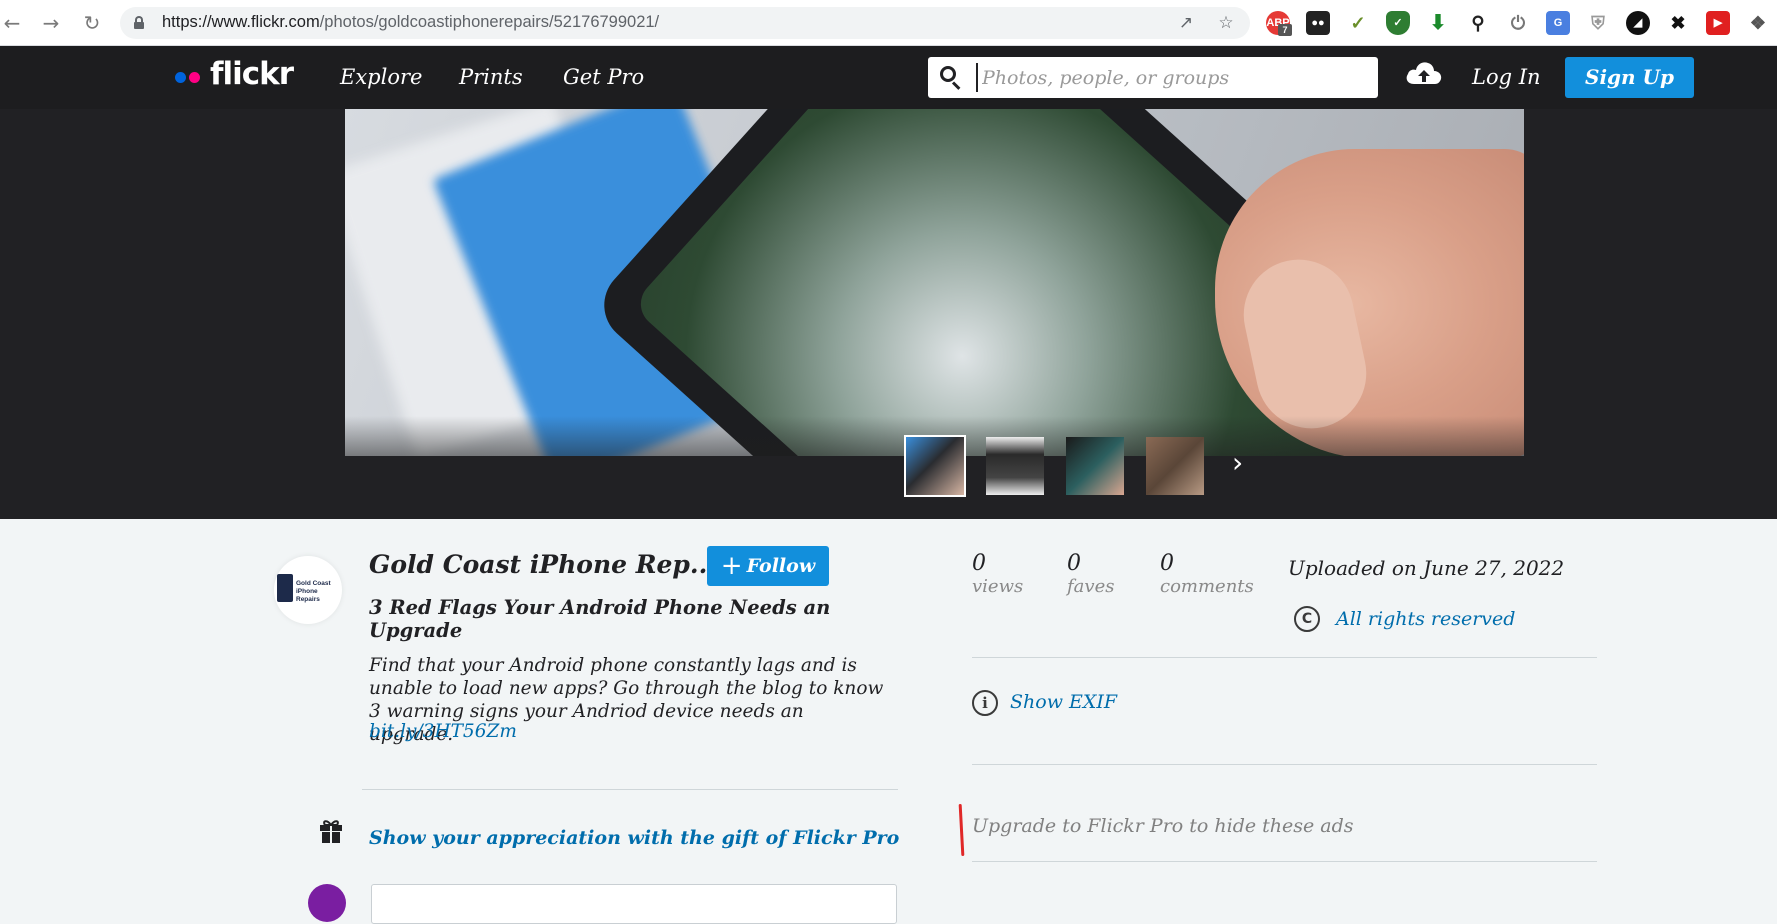 The width and height of the screenshot is (1777, 924). Describe the element at coordinates (731, 566) in the screenshot. I see `plus-icon: +` at that location.